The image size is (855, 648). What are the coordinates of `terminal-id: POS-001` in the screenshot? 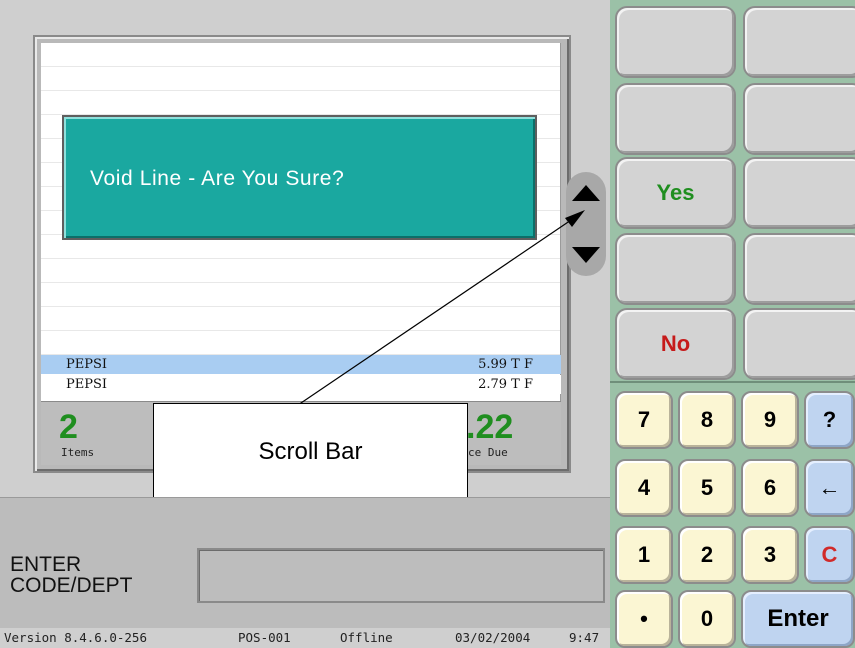 It's located at (264, 637).